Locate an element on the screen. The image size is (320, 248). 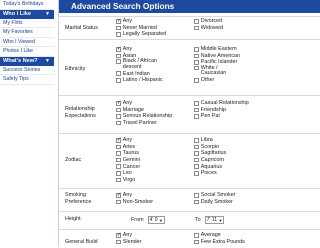
checkbox-option: Cancer is located at coordinates (128, 166).